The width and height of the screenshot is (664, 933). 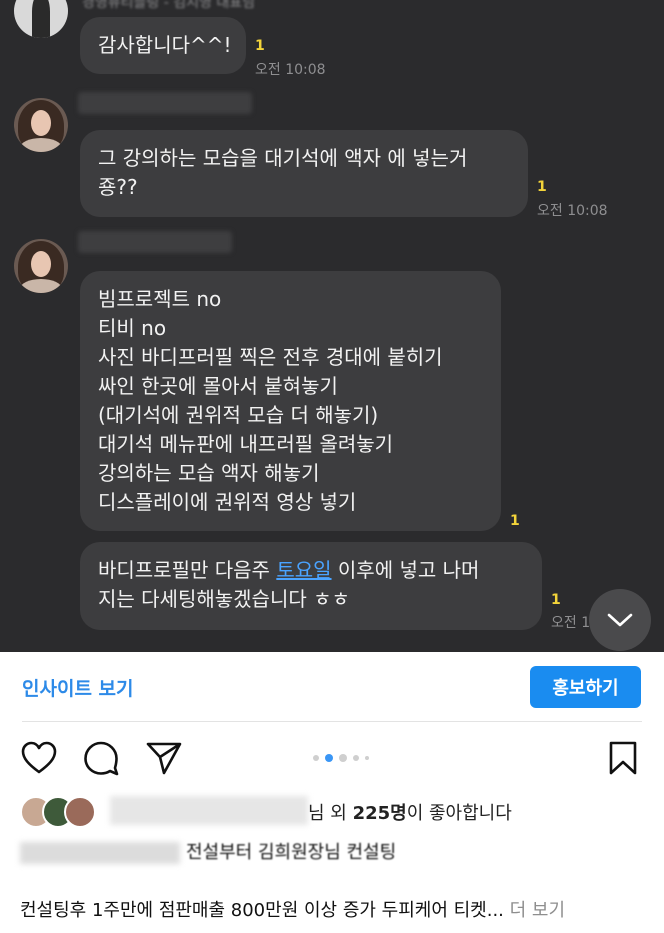 I want to click on more-link: 더 보기, so click(x=537, y=910).